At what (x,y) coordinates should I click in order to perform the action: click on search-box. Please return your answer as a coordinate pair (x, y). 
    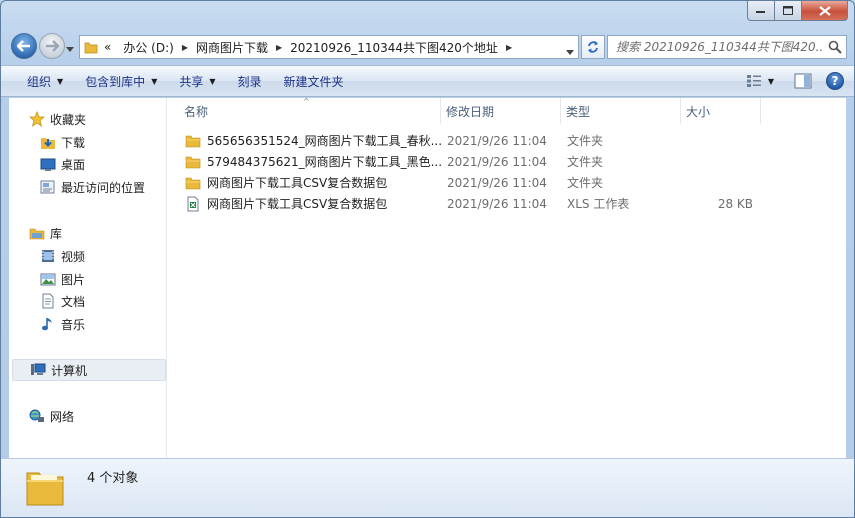
    Looking at the image, I should click on (727, 47).